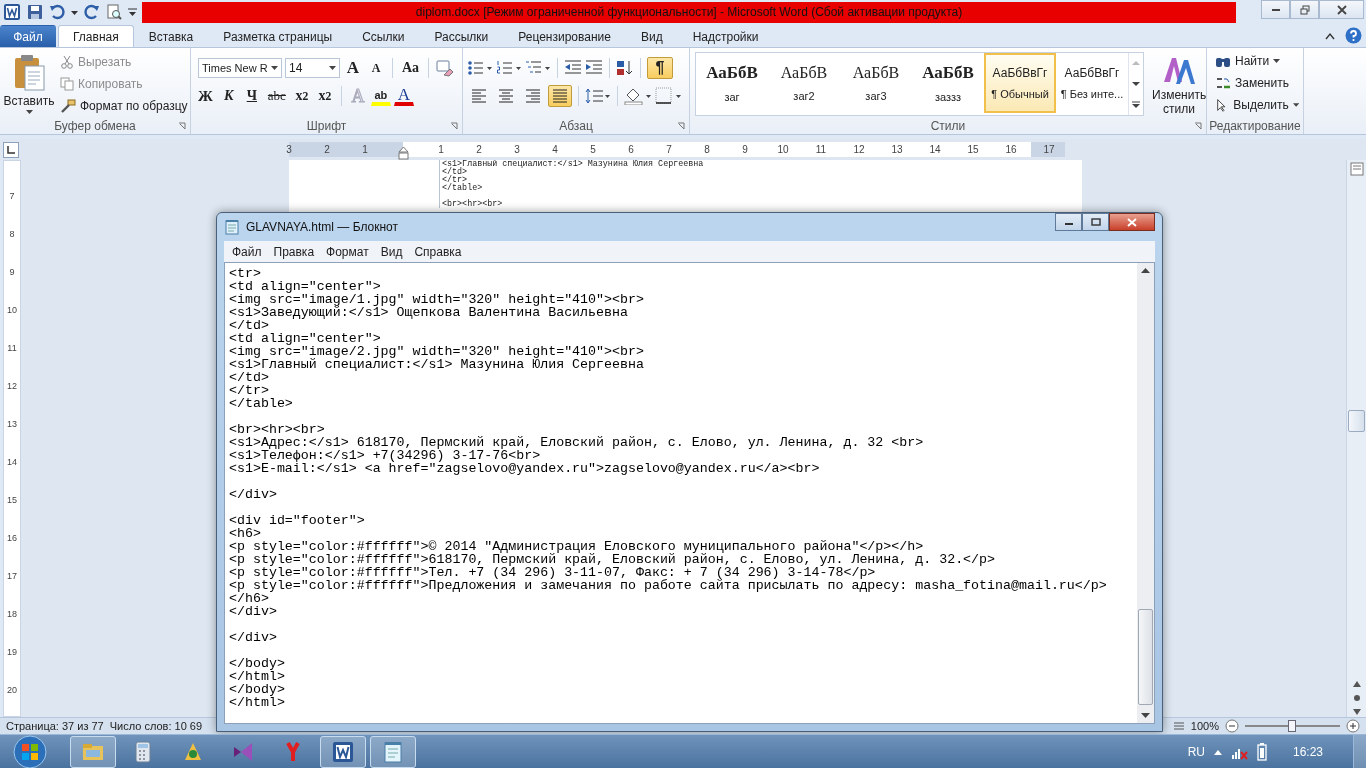 This screenshot has height=768, width=1366. What do you see at coordinates (380, 96) in the screenshot?
I see `highlight-button: ab` at bounding box center [380, 96].